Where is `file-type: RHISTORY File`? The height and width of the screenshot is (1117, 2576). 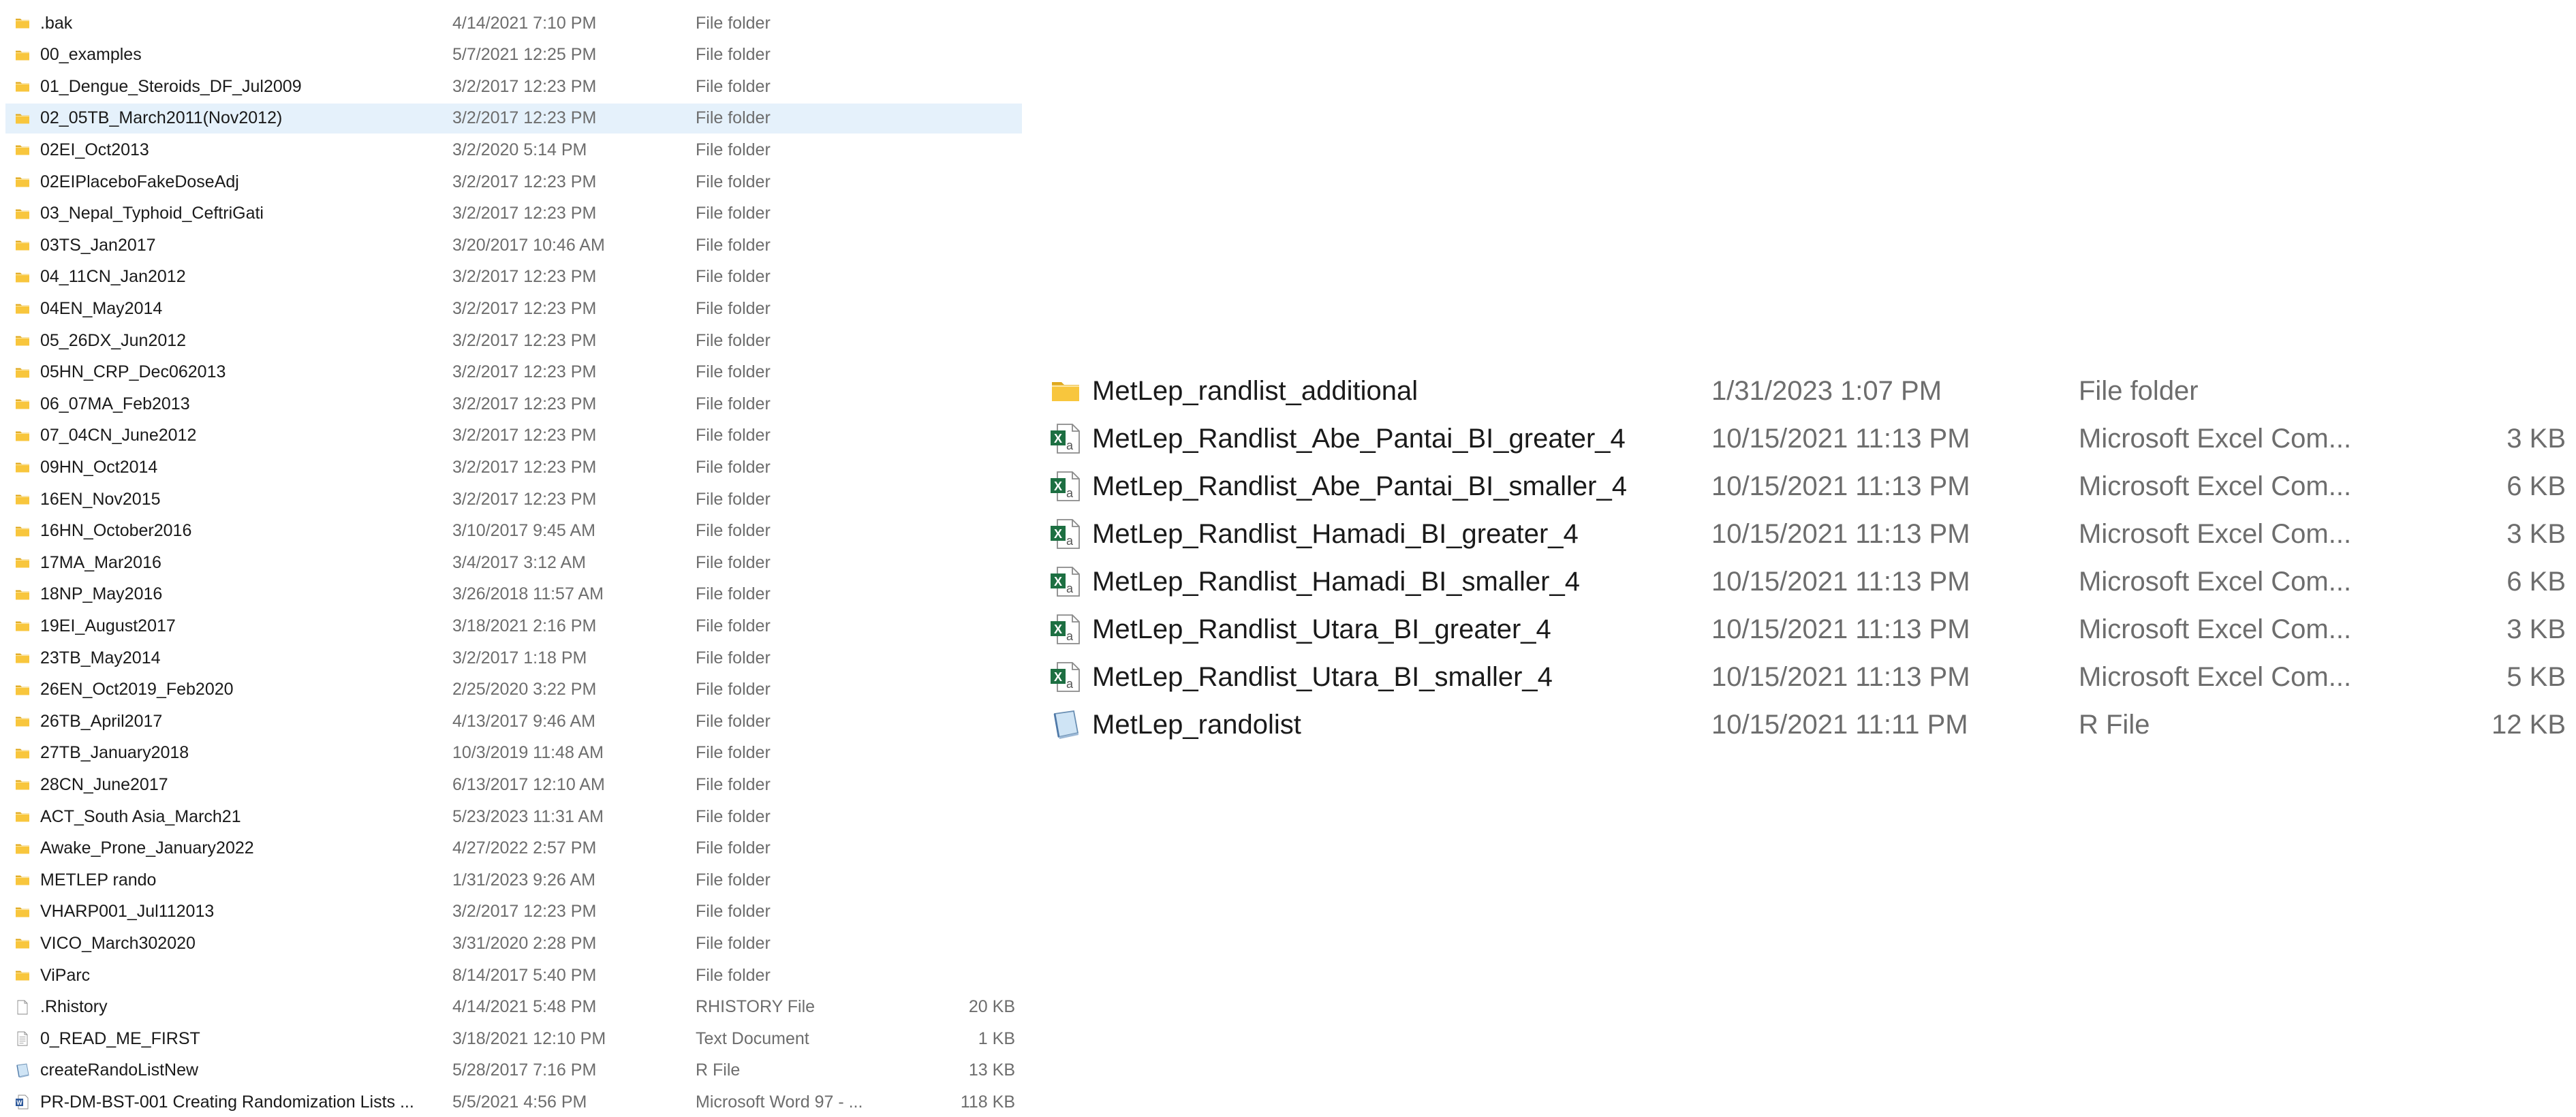
file-type: RHISTORY File is located at coordinates (756, 1007).